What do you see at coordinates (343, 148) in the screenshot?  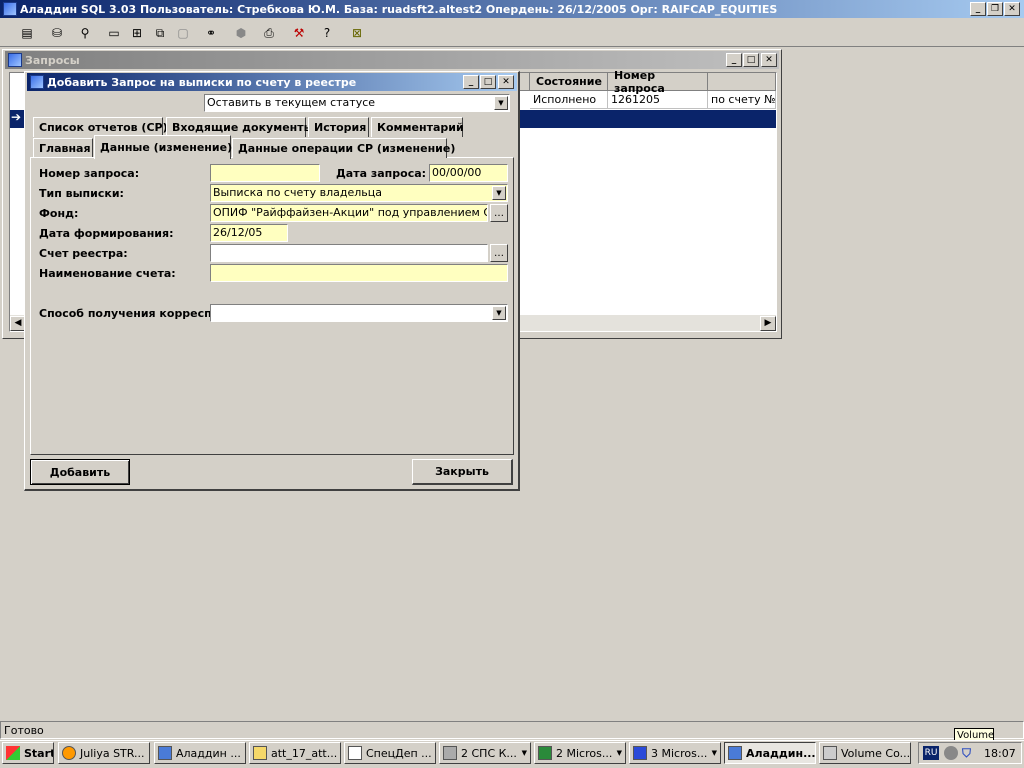 I see `tab-operation-data-edit: Данные операции СР (изменение)` at bounding box center [343, 148].